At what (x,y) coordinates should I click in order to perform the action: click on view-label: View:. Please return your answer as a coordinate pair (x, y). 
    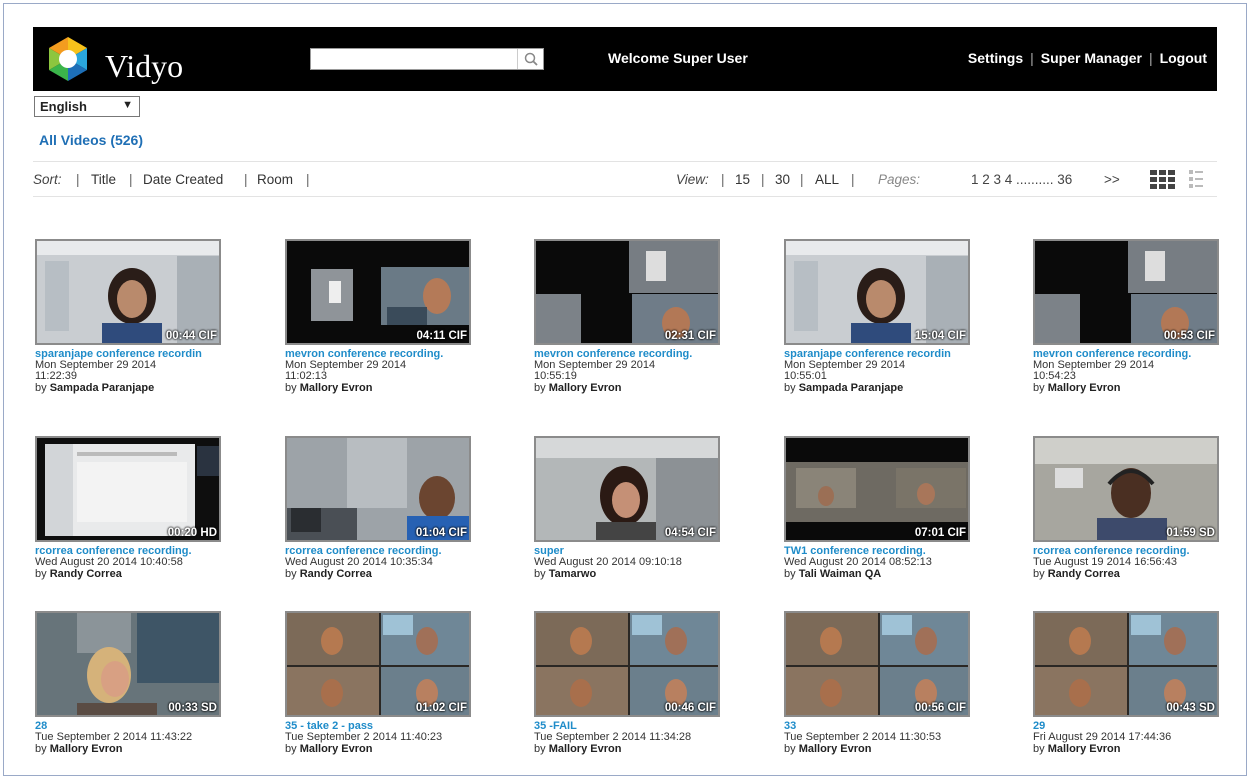
    Looking at the image, I should click on (692, 179).